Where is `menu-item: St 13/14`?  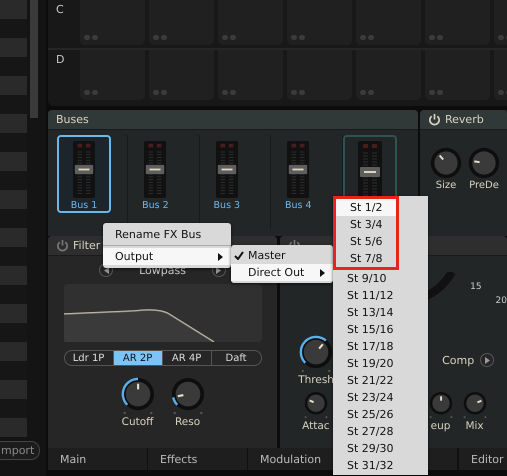
menu-item: St 13/14 is located at coordinates (380, 312).